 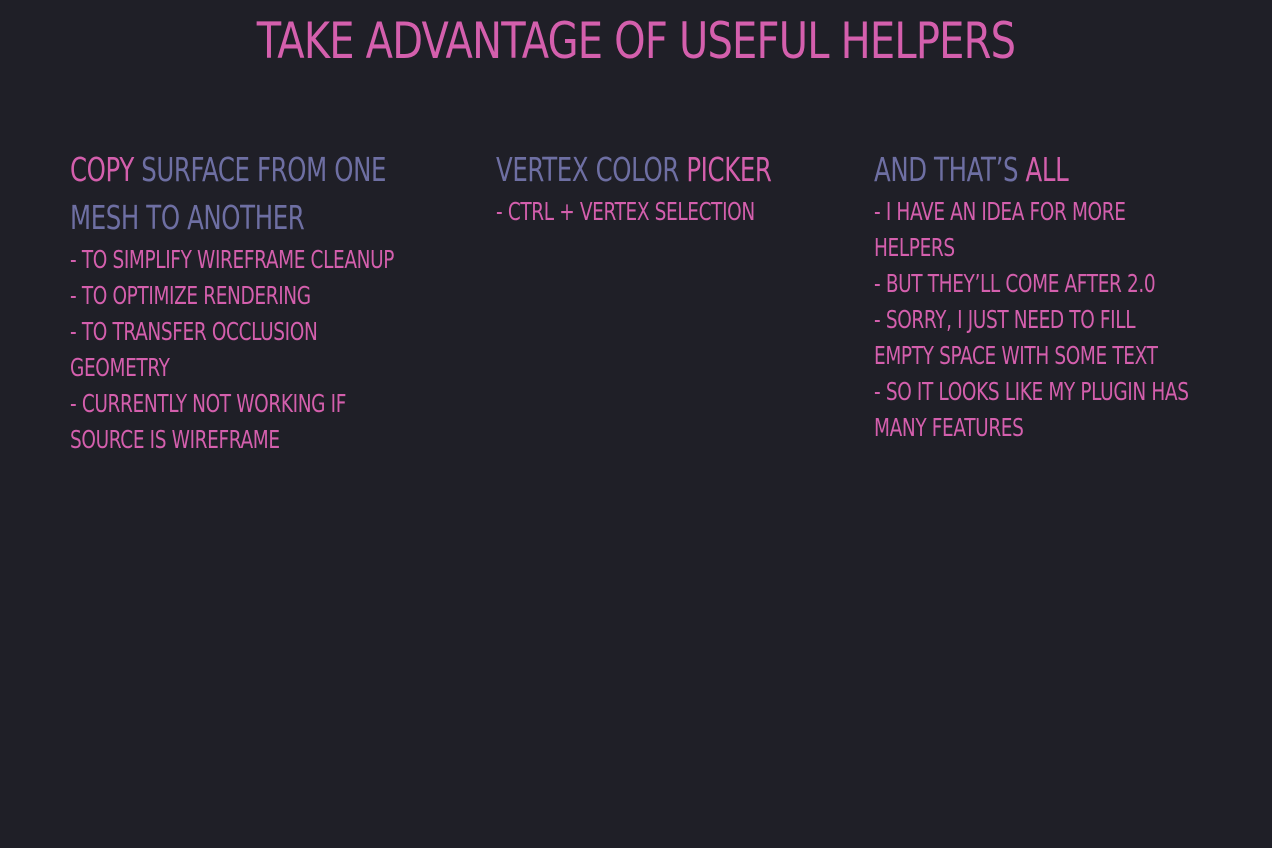 I want to click on heading-text: Vertex color, so click(x=591, y=169).